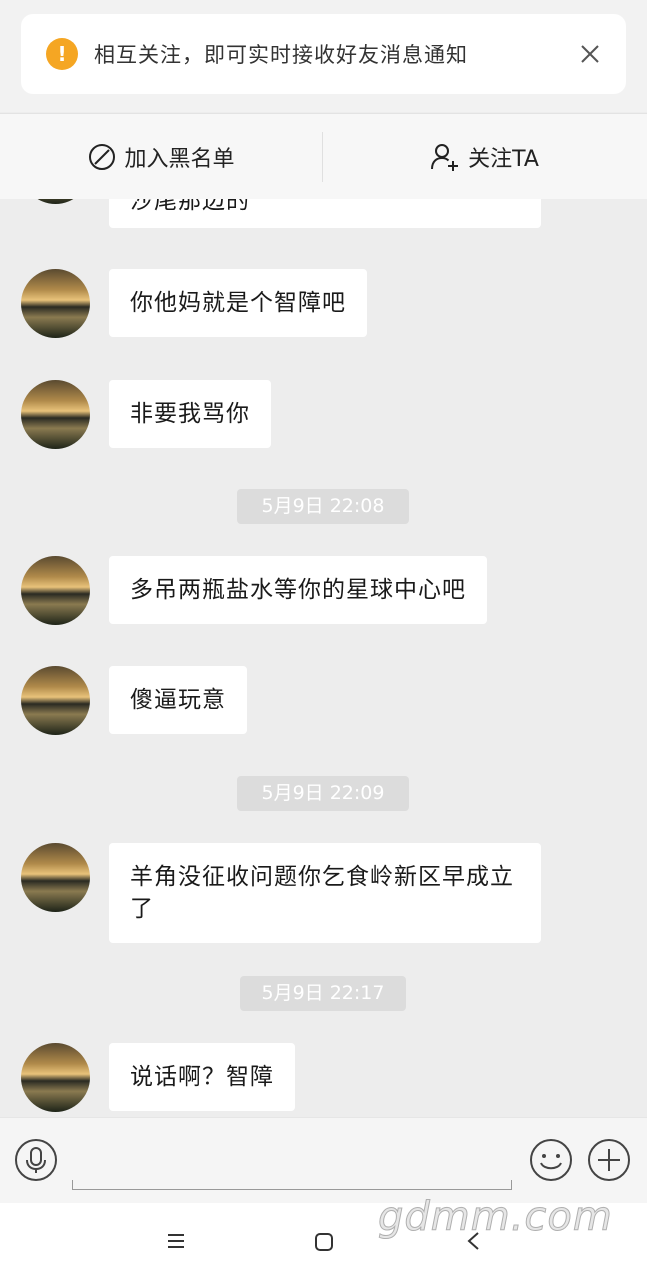 This screenshot has width=647, height=1280. Describe the element at coordinates (281, 55) in the screenshot. I see `notice-text: 相互关注，即可实时接收好友消息通知` at that location.